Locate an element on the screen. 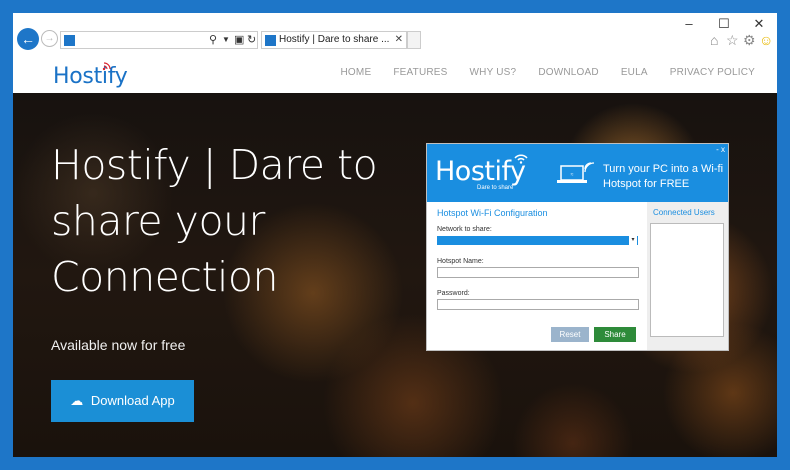 The width and height of the screenshot is (790, 470). app-window-controls: - x is located at coordinates (720, 149).